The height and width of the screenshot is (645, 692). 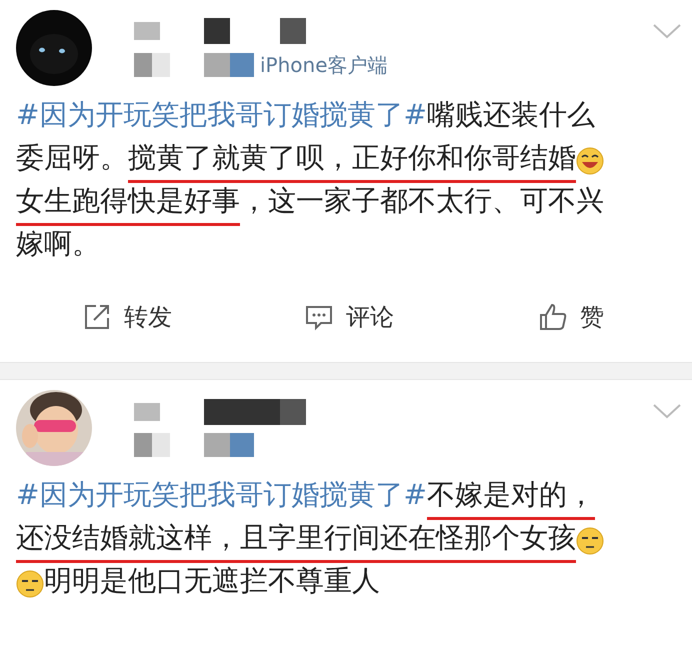 What do you see at coordinates (590, 160) in the screenshot?
I see `grin-emoji-icon` at bounding box center [590, 160].